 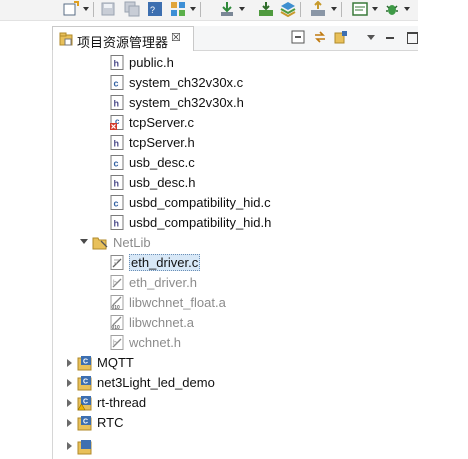 I want to click on file-label: usb_desc.c, so click(x=162, y=162).